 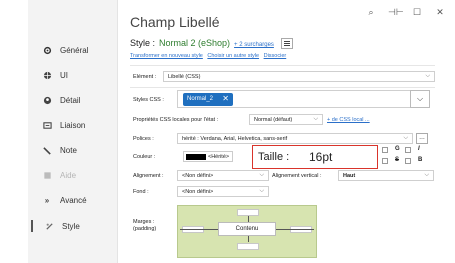 I want to click on style-line: Style : Normal 2 (eShop) + 2 surcharges, so click(x=202, y=43).